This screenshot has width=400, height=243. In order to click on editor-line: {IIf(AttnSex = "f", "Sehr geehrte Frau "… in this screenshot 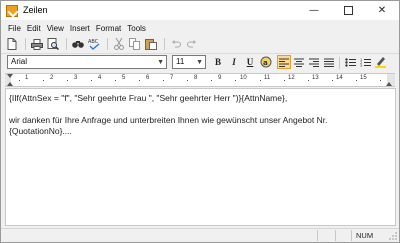, I will do `click(148, 98)`.